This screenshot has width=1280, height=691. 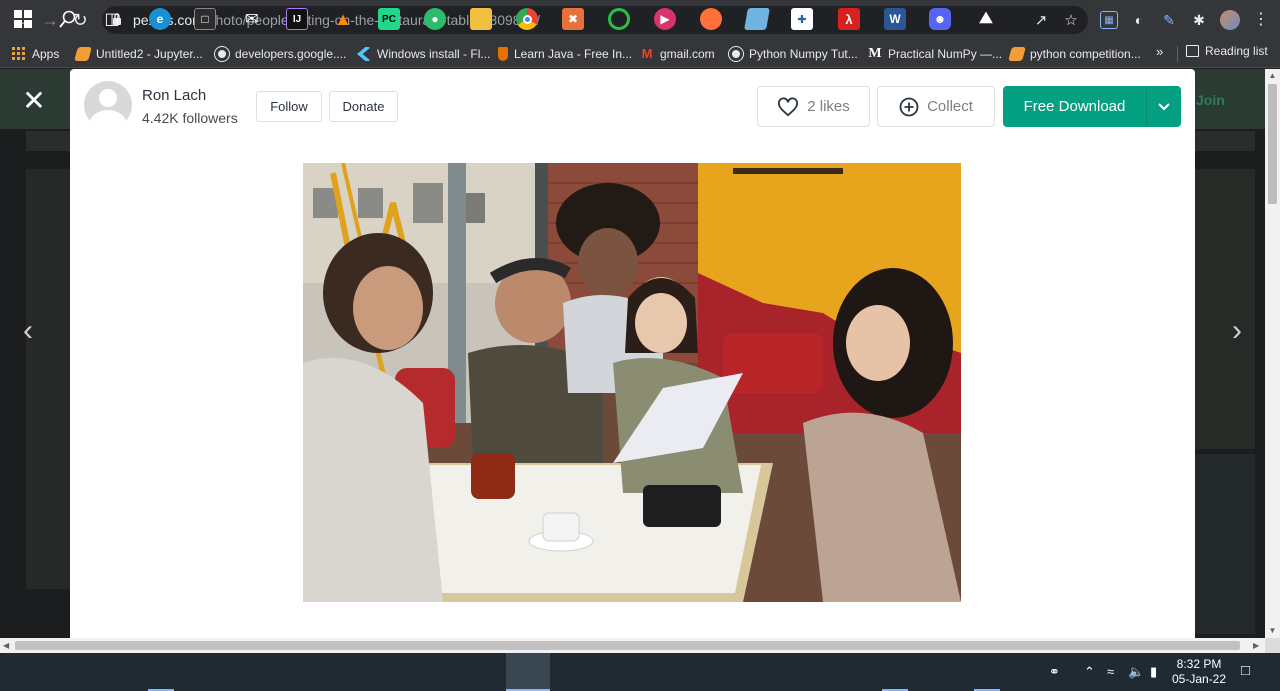 I want to click on reading-list-button: Reading list, so click(x=1227, y=51).